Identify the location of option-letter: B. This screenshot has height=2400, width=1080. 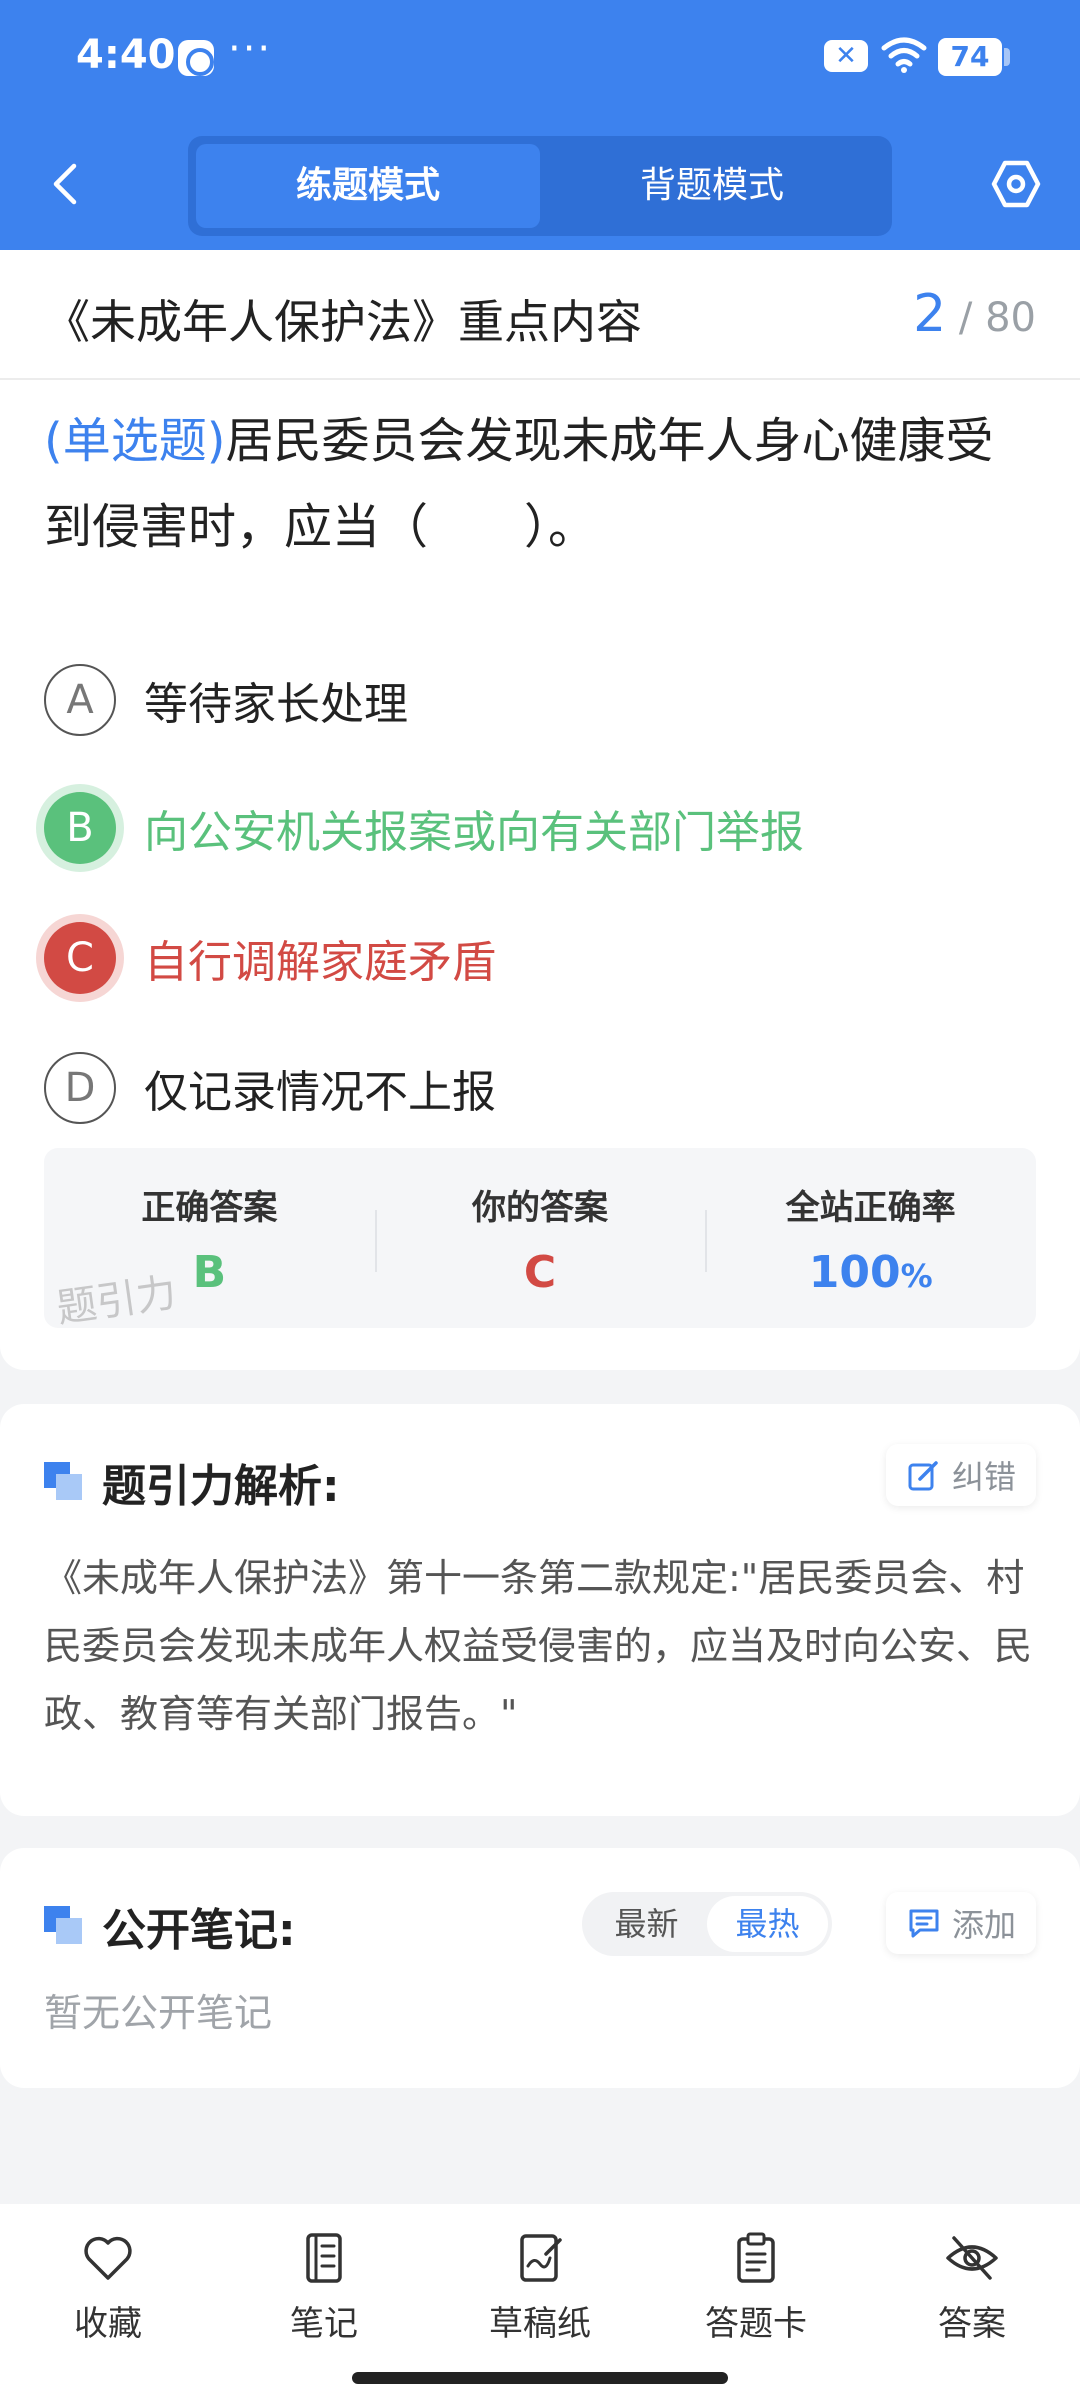
(80, 828).